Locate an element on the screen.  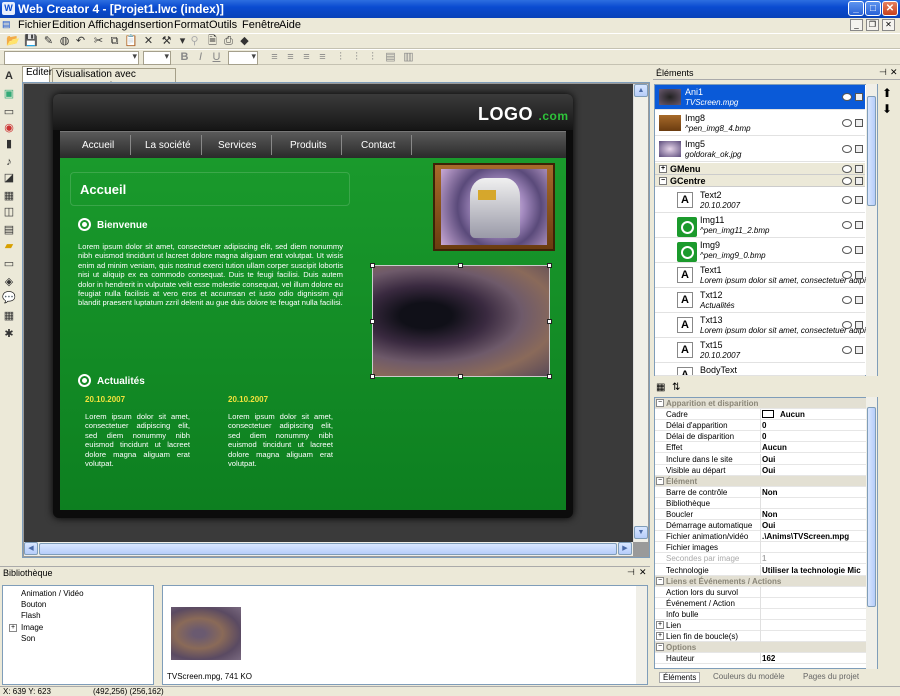
size-combo is located at coordinates (157, 58).